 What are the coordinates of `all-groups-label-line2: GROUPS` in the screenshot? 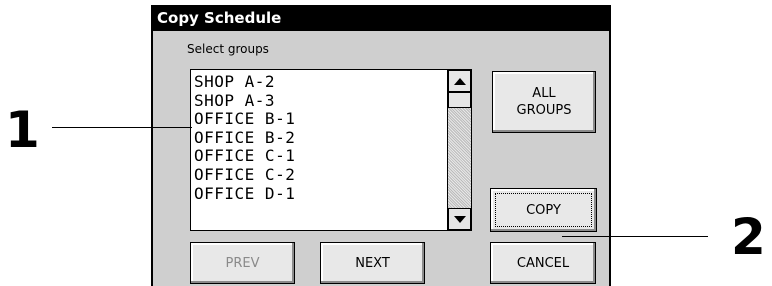 It's located at (544, 110).